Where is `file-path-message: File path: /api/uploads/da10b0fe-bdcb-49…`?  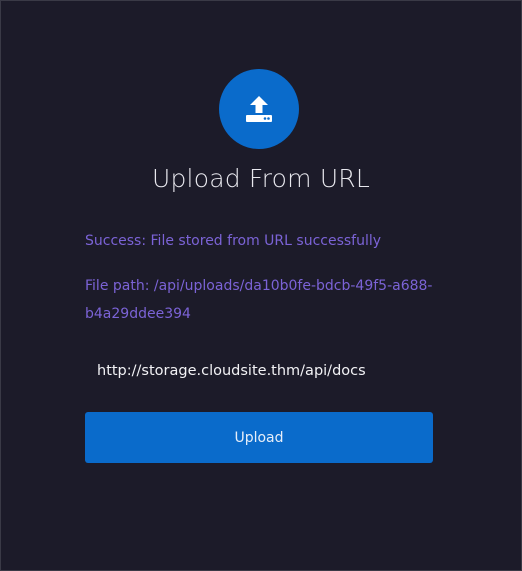 file-path-message: File path: /api/uploads/da10b0fe-bdcb-49… is located at coordinates (259, 300).